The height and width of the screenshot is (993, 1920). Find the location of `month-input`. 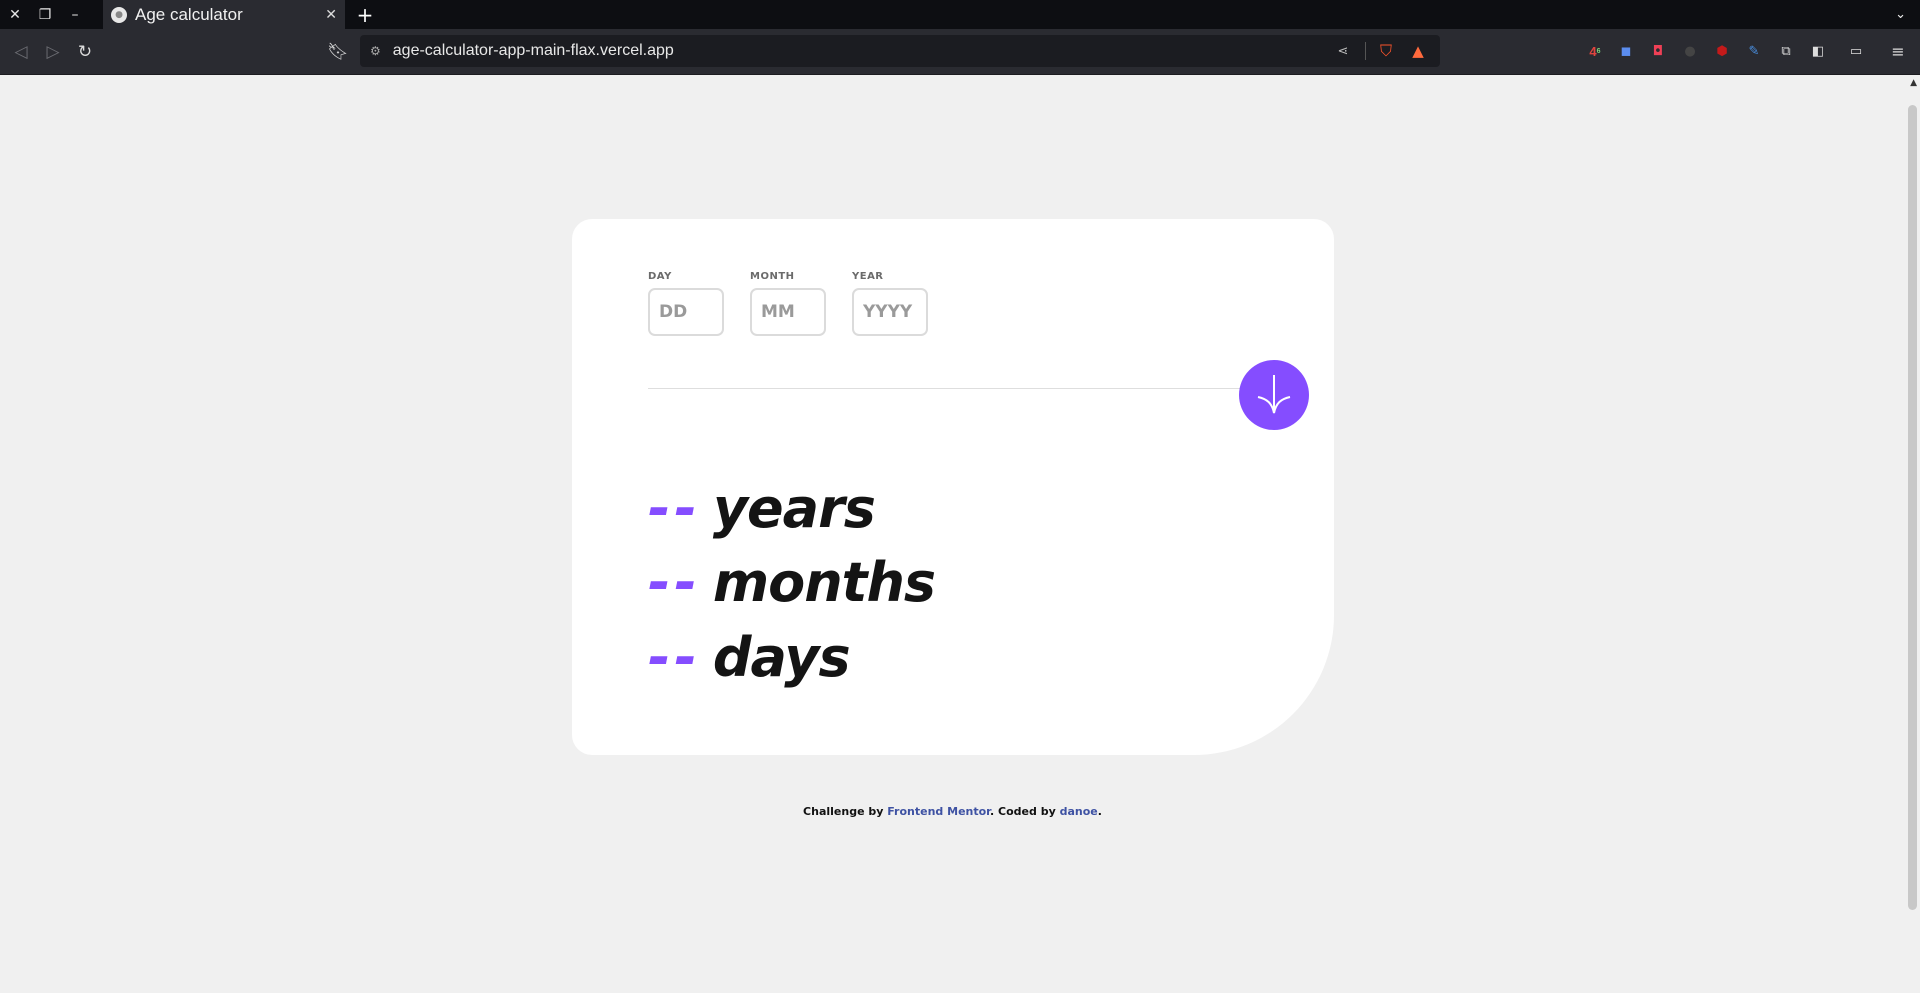

month-input is located at coordinates (788, 312).